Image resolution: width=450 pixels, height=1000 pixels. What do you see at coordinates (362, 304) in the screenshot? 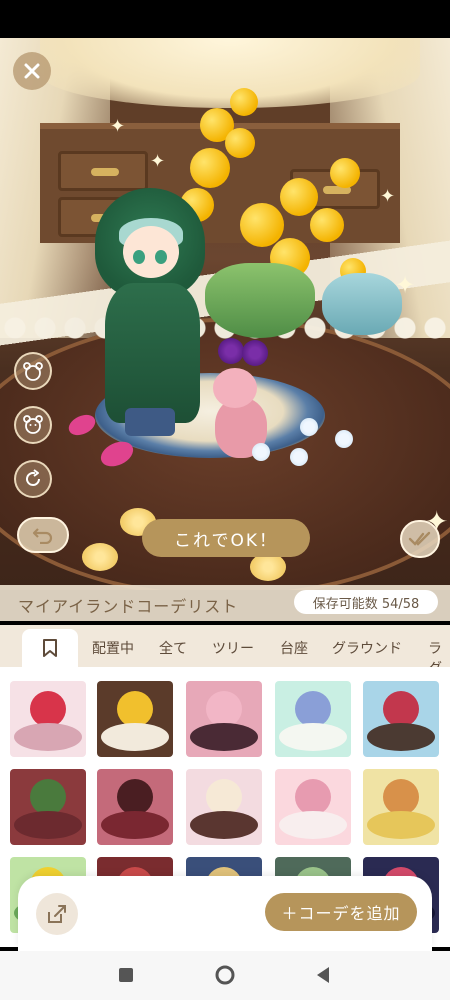
I see `blue-teapot` at bounding box center [362, 304].